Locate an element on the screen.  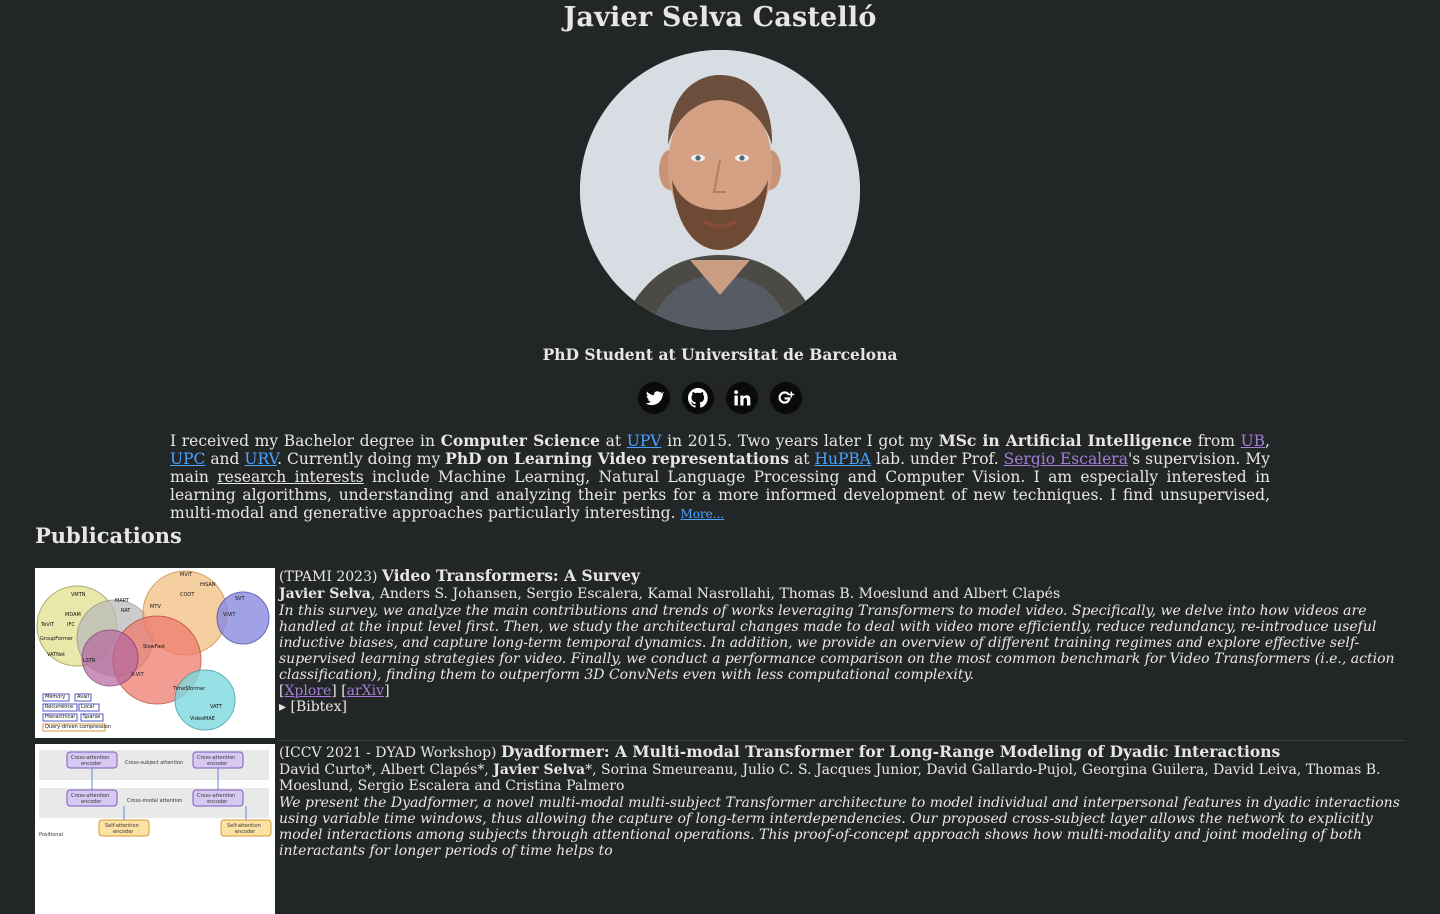
authors-pre: David Curto*, Albert Clapés*, is located at coordinates (386, 770).